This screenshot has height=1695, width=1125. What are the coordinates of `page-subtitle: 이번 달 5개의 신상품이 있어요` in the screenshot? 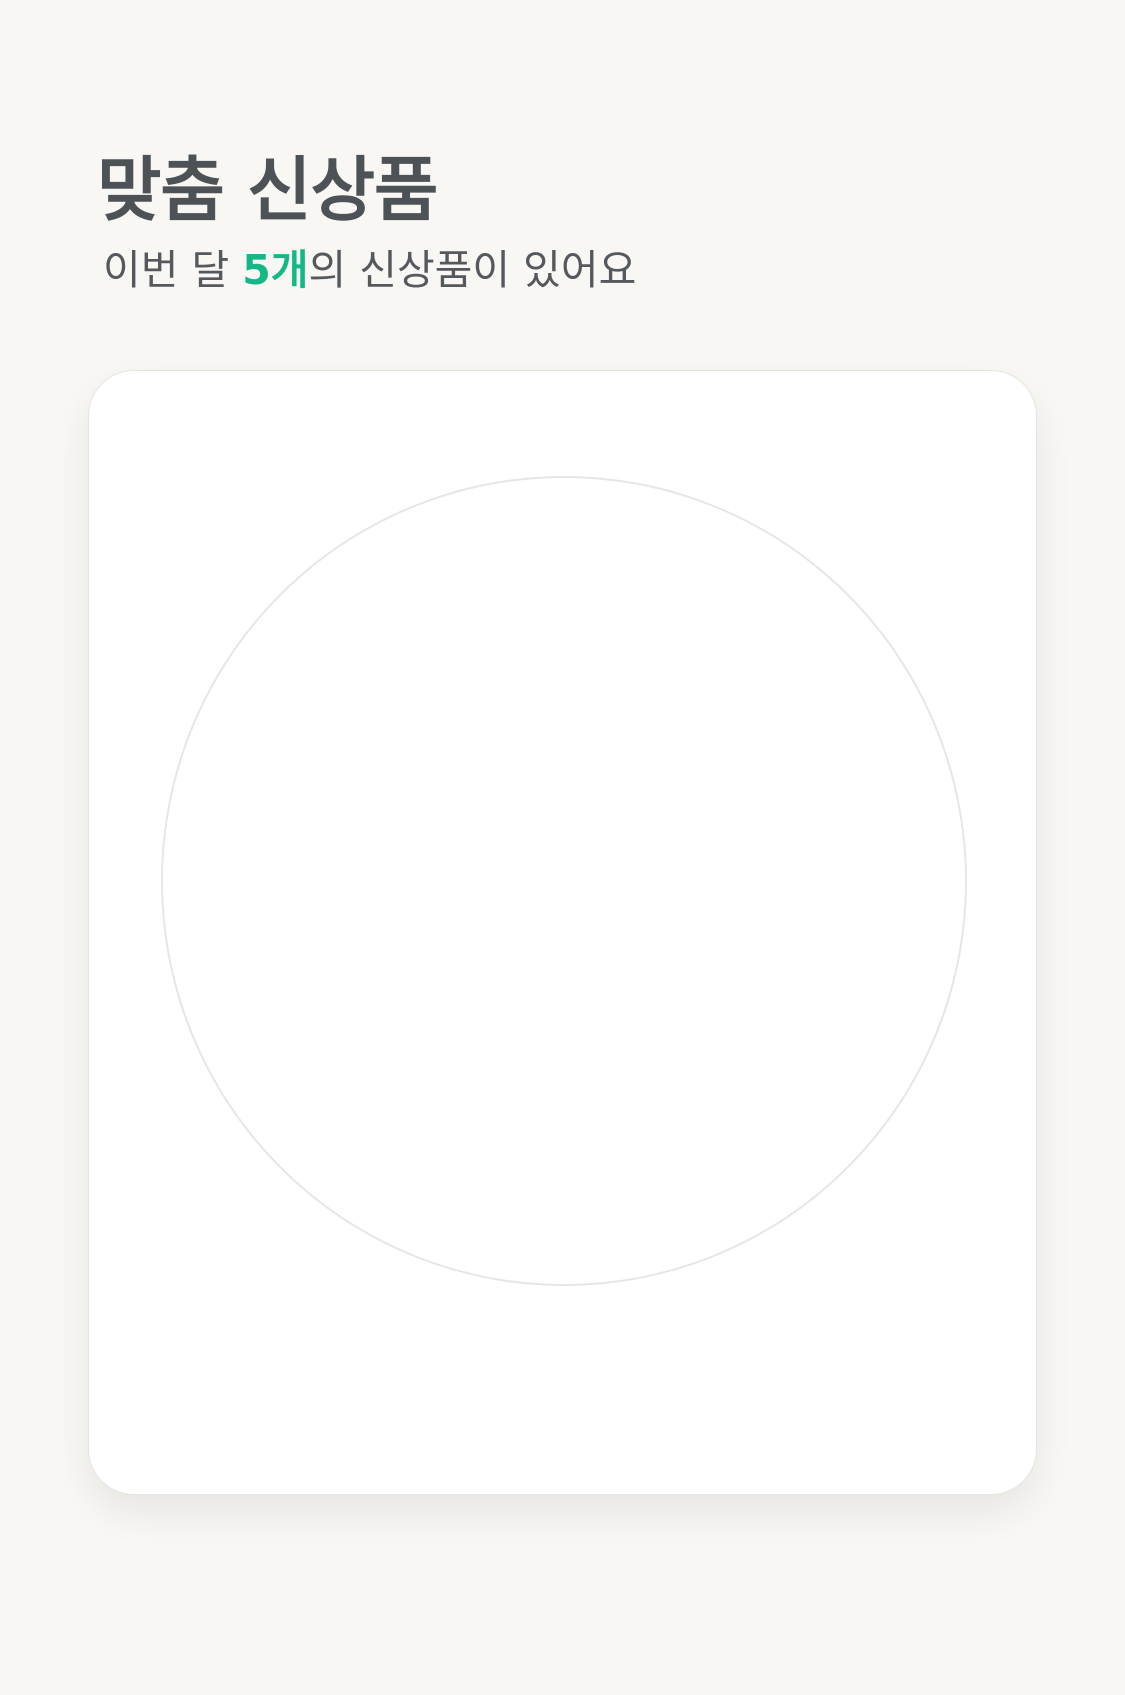 It's located at (550, 270).